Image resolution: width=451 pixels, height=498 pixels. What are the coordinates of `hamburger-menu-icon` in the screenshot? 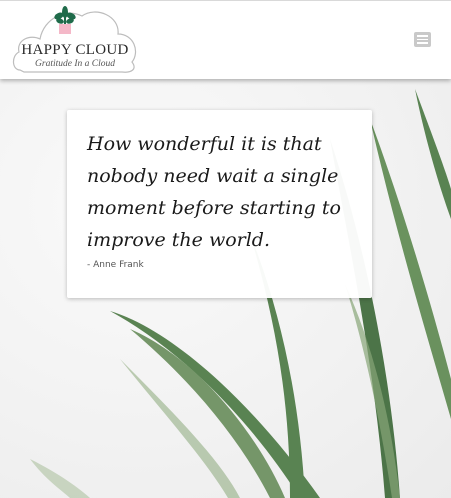 It's located at (422, 39).